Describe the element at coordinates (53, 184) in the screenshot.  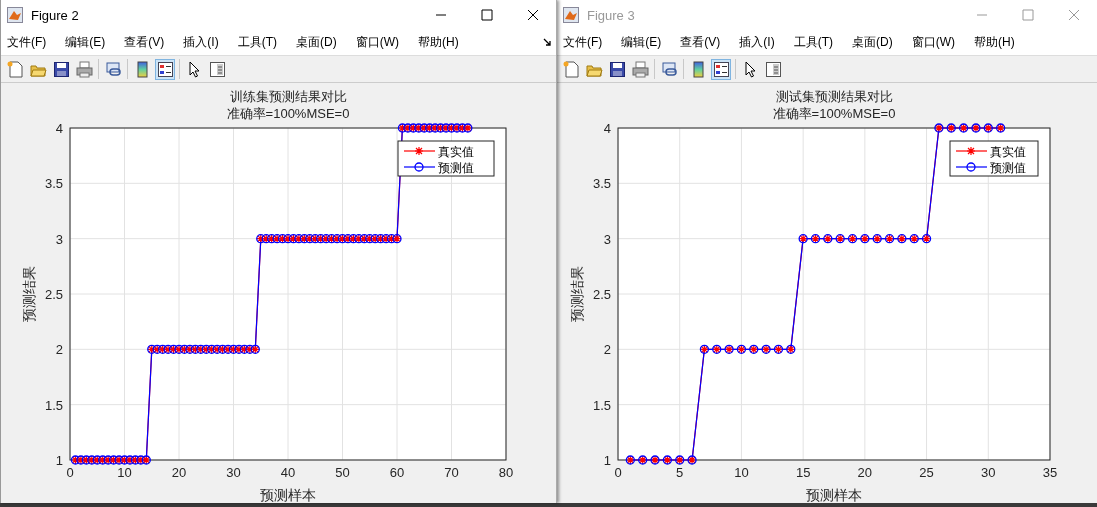
I see `y-tick-label: 3.5` at that location.